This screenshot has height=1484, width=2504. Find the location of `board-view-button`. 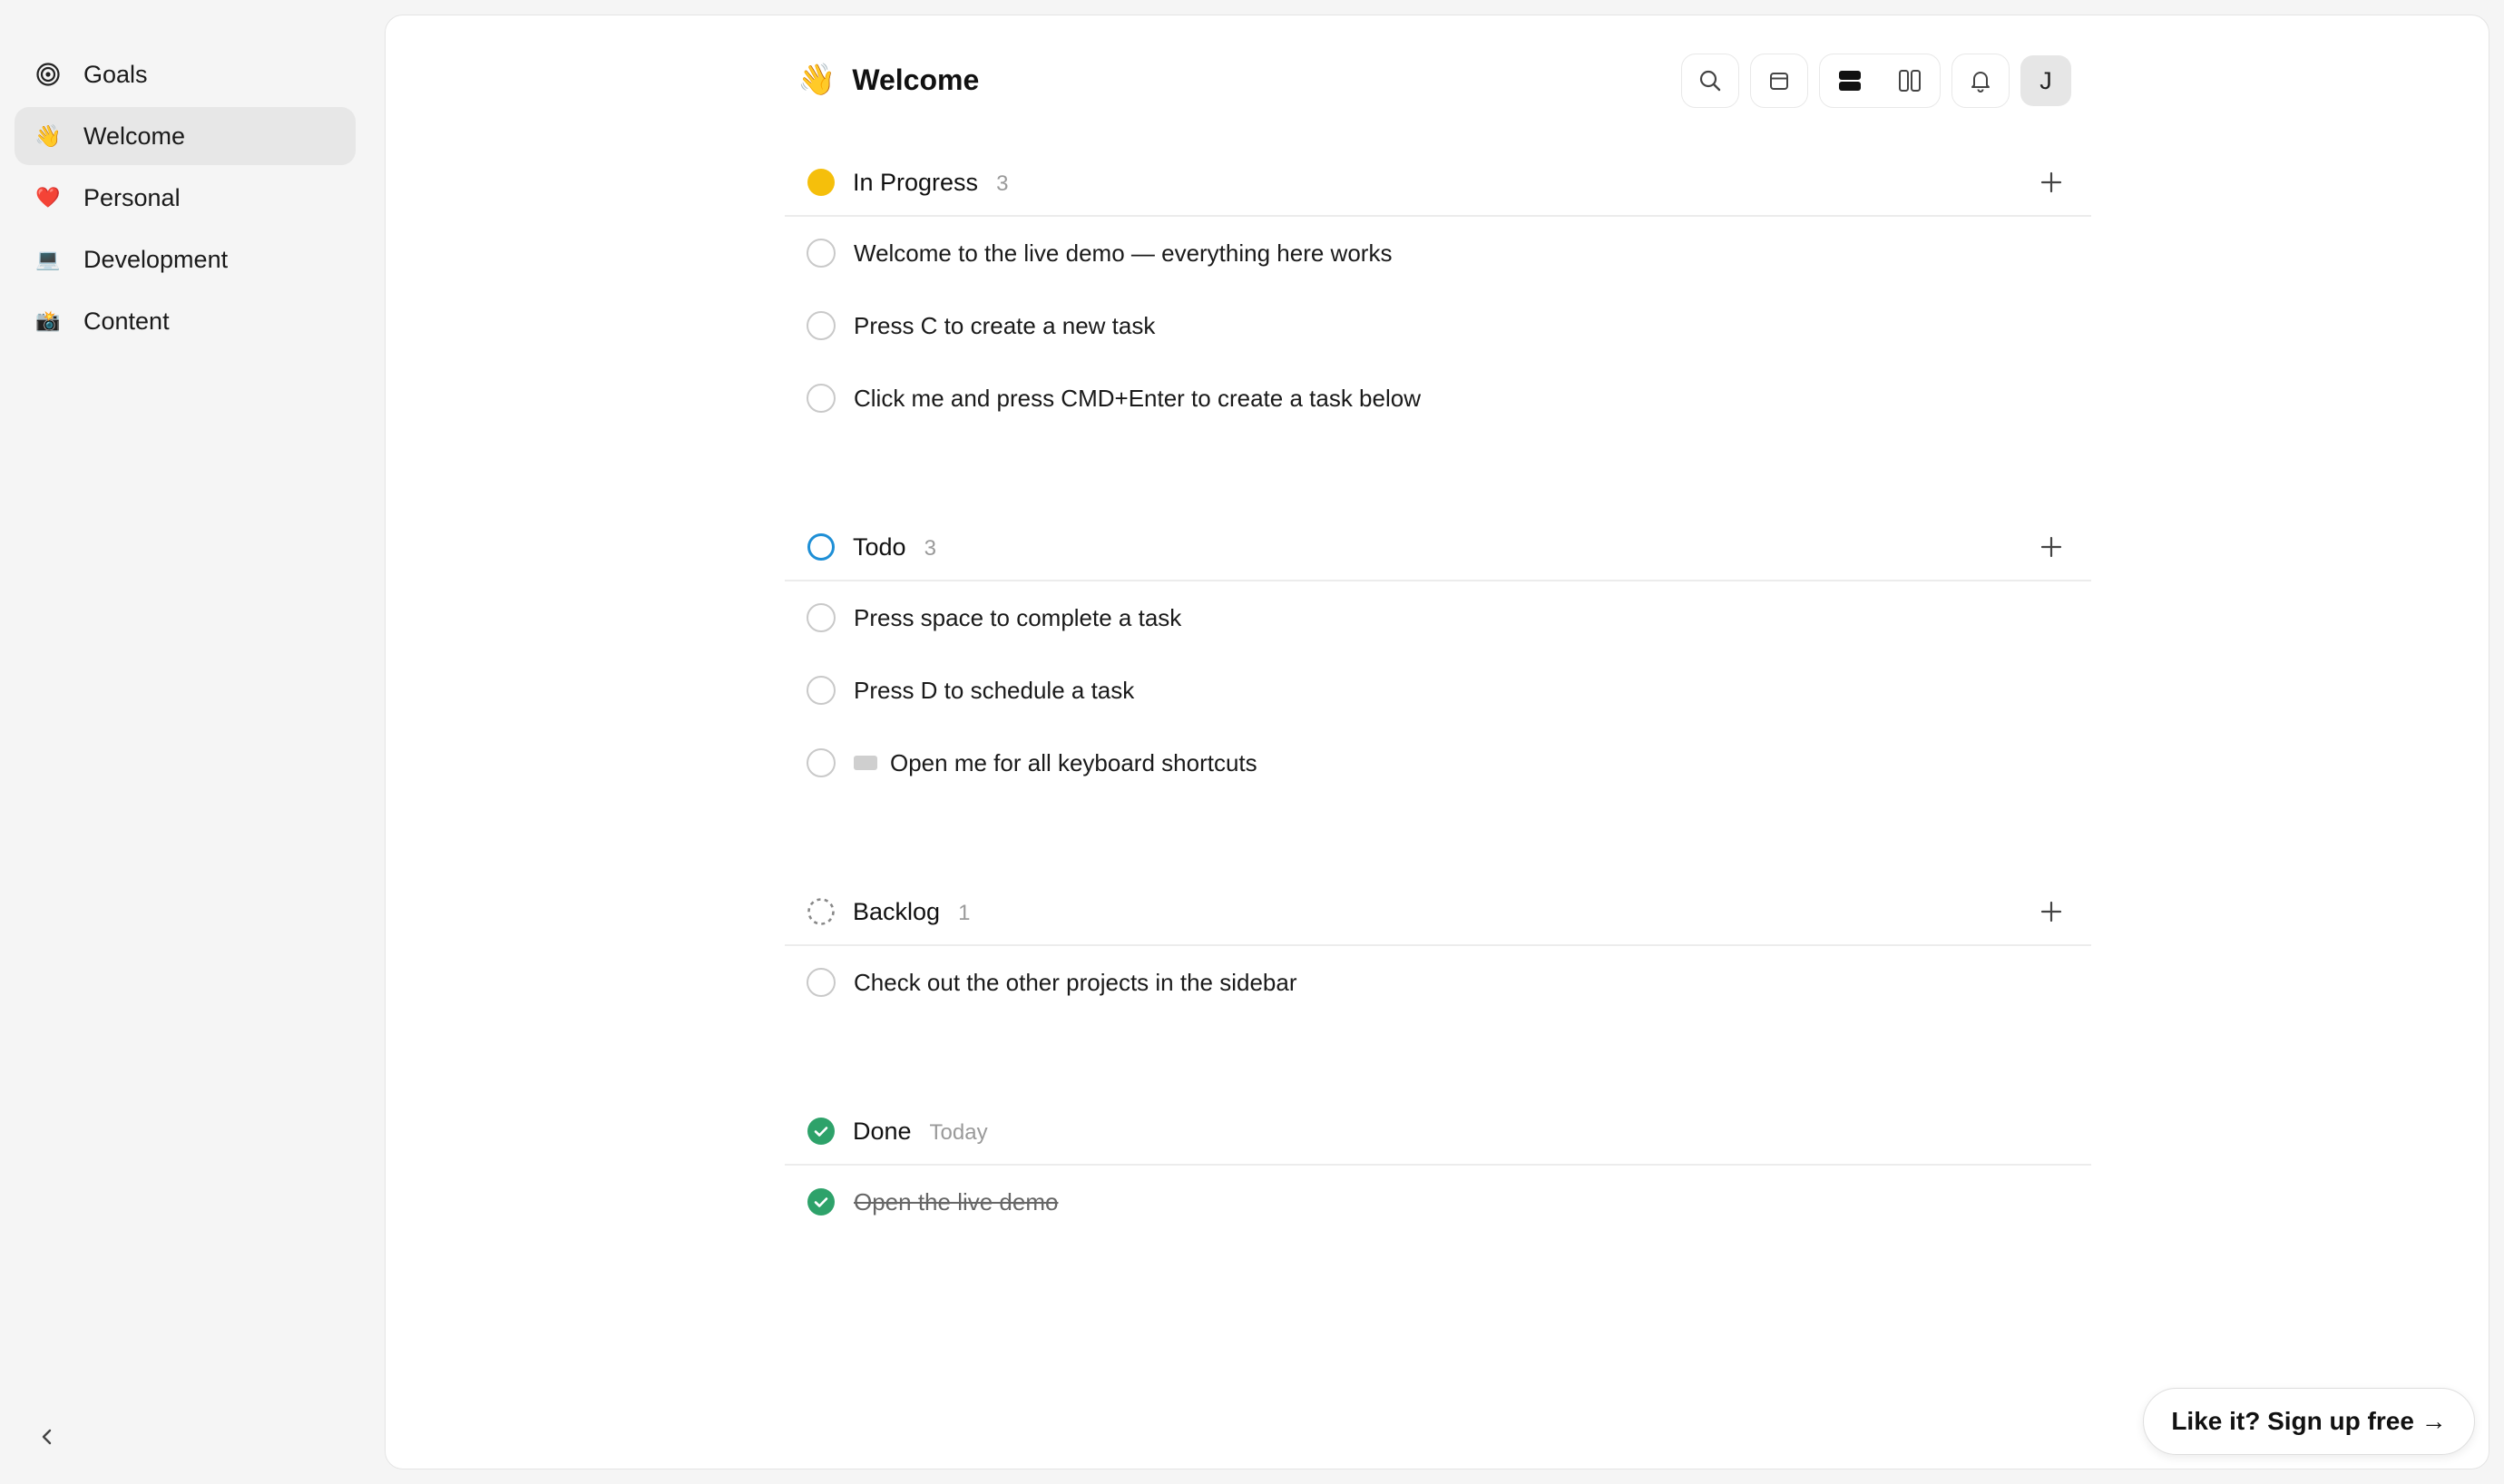

board-view-button is located at coordinates (1910, 80).